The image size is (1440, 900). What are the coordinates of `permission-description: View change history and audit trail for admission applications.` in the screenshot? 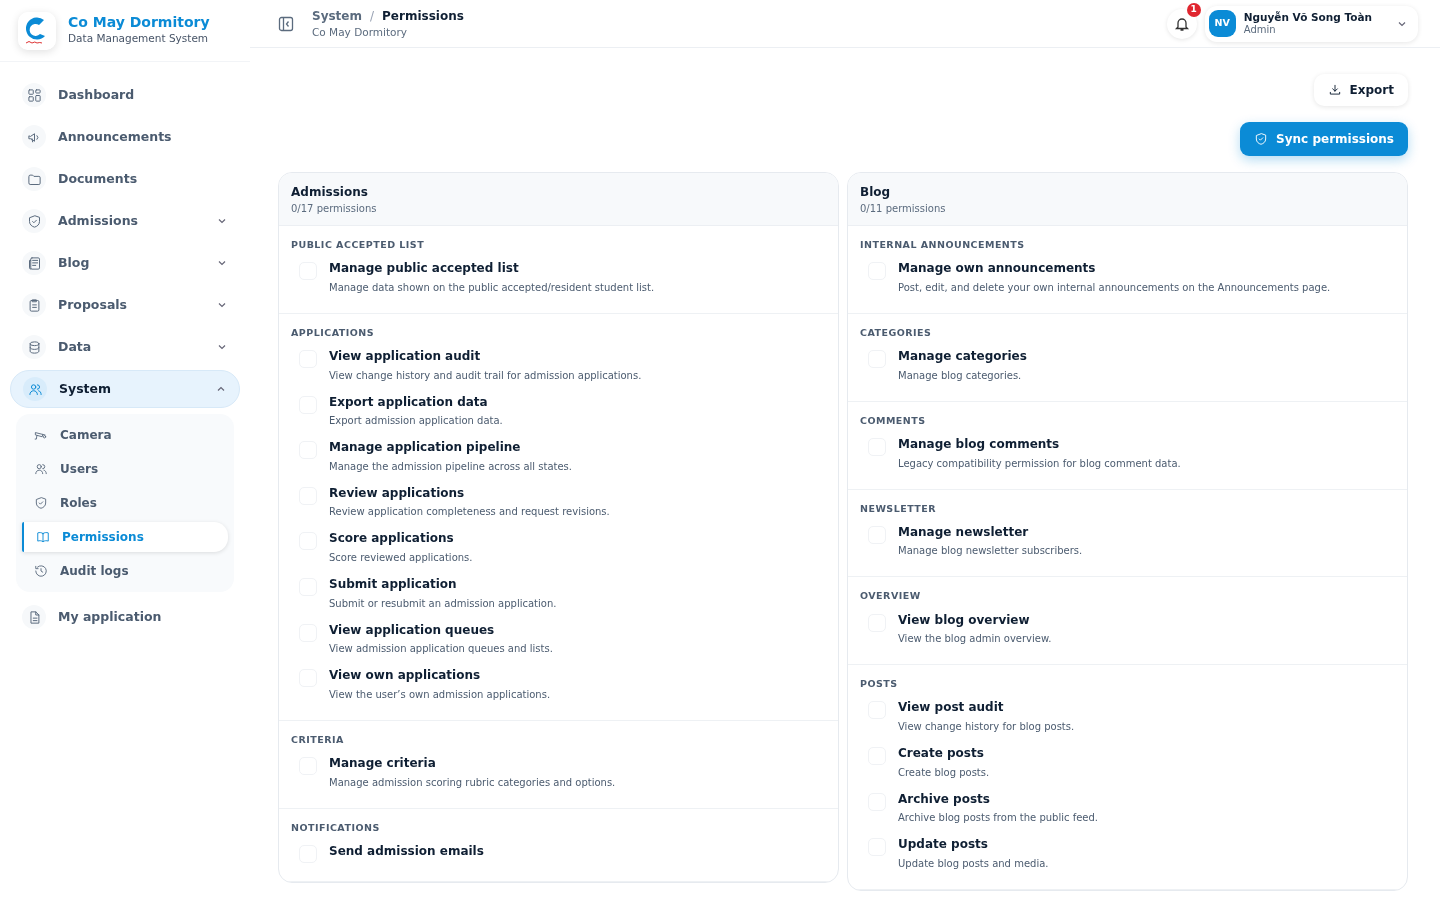 It's located at (485, 375).